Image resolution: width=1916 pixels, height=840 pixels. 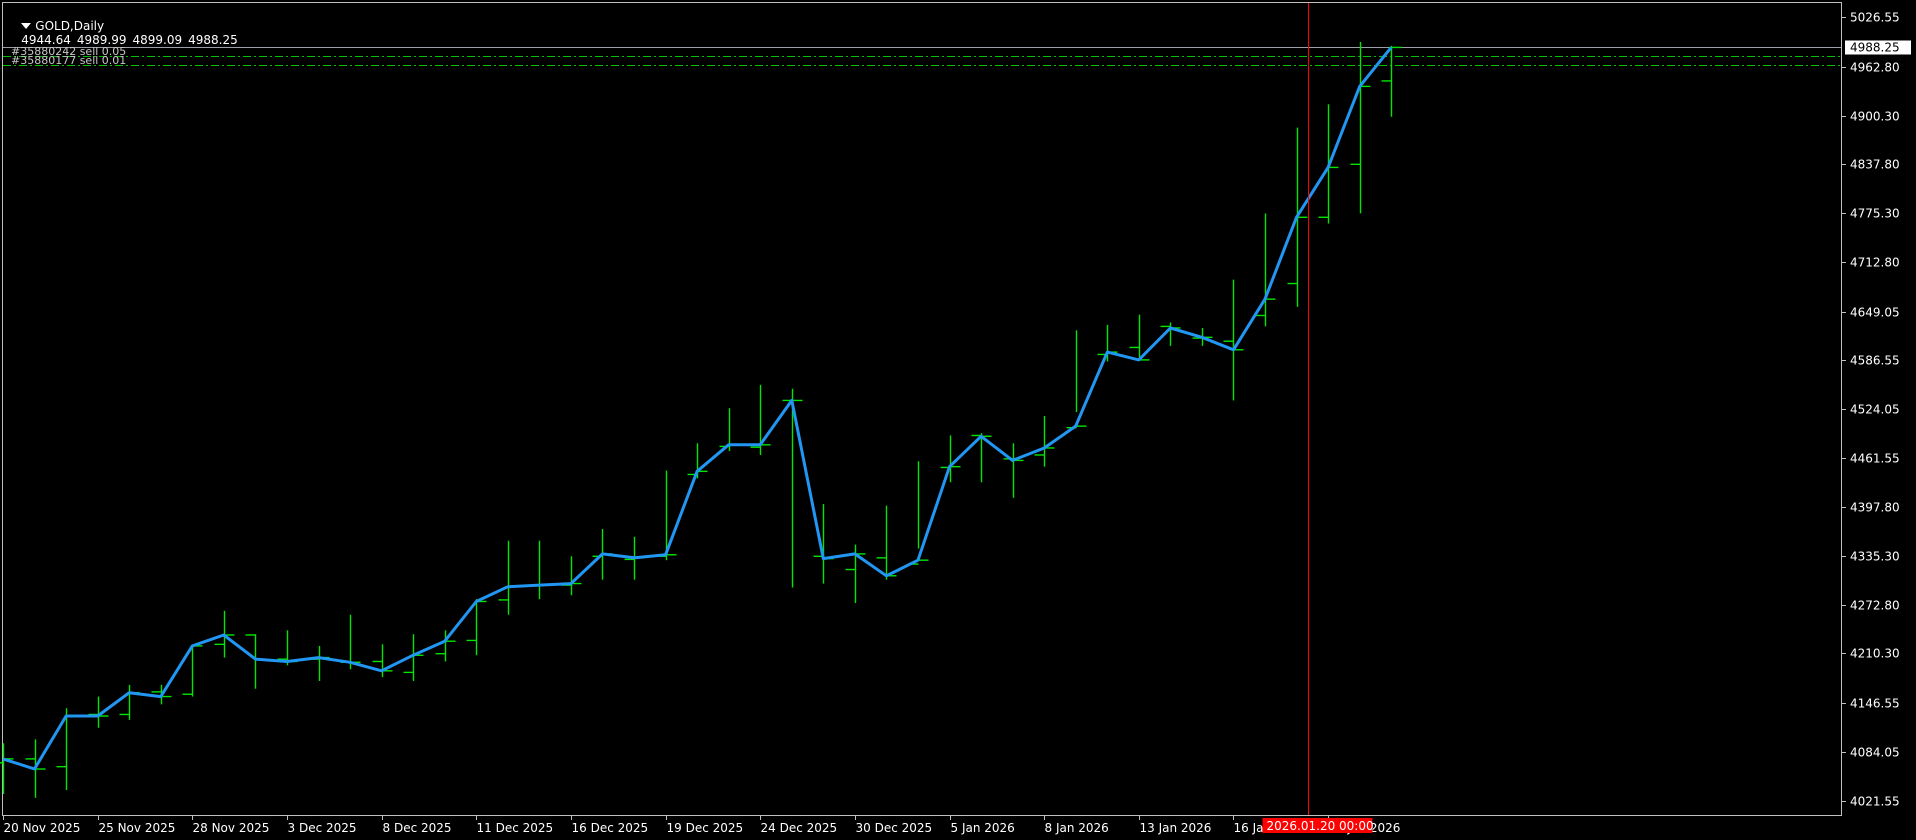 What do you see at coordinates (1875, 48) in the screenshot?
I see `current-price-label: 4988.25` at bounding box center [1875, 48].